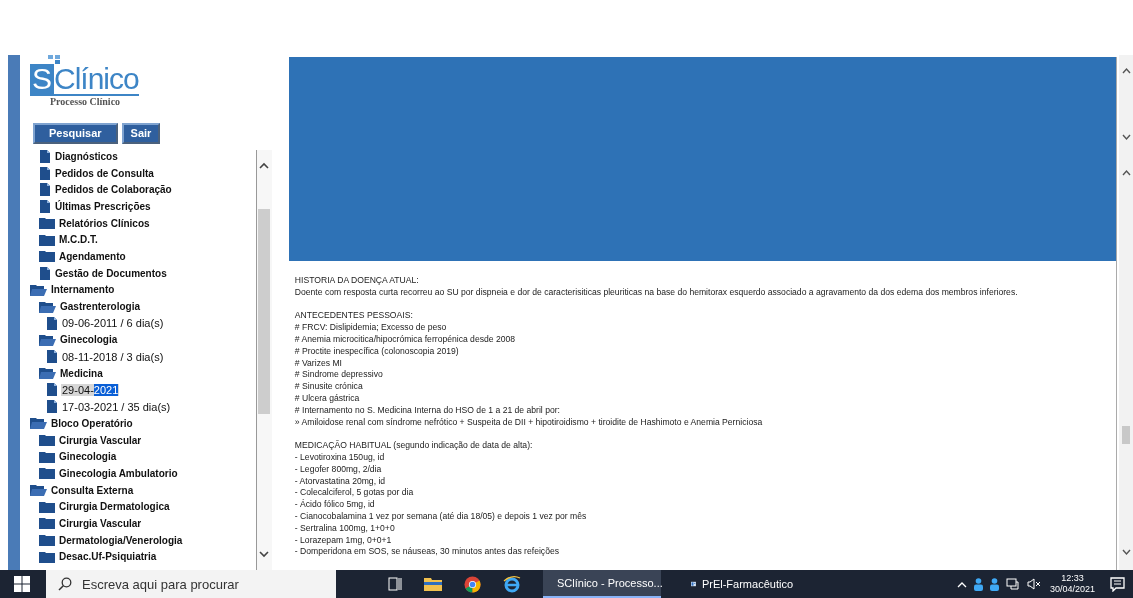 The image size is (1133, 598). I want to click on tree-item: Consulta Externa, so click(92, 490).